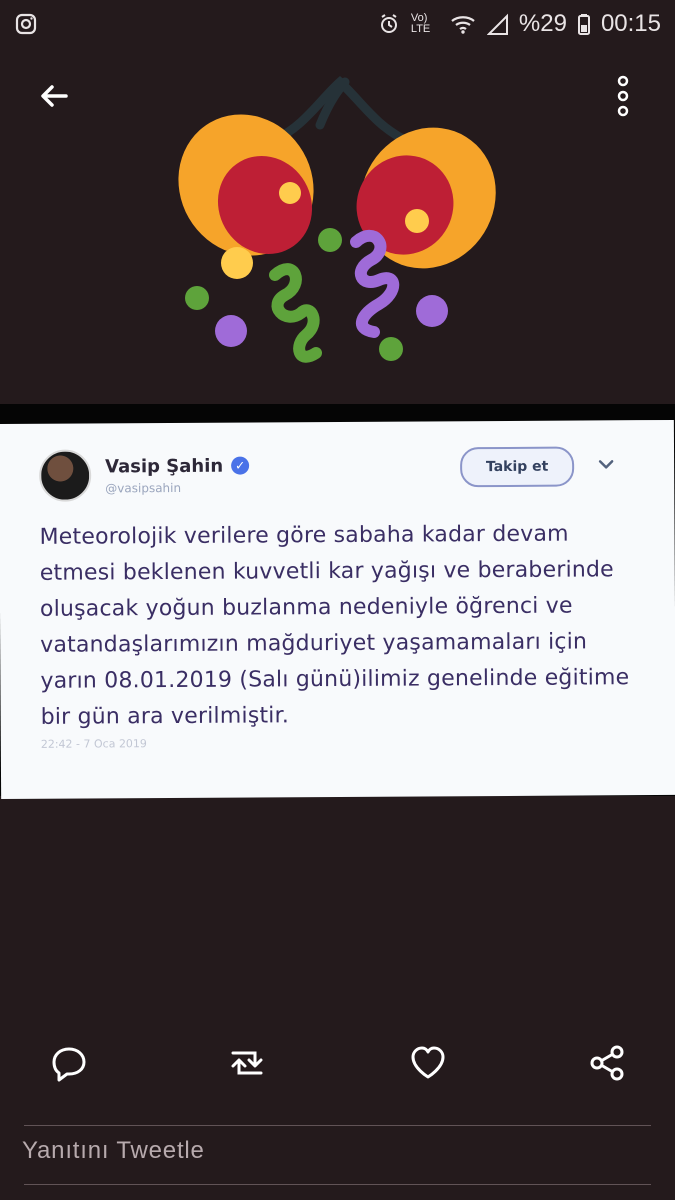  I want to click on author-name-line: Vasip Şahin ✓, so click(177, 466).